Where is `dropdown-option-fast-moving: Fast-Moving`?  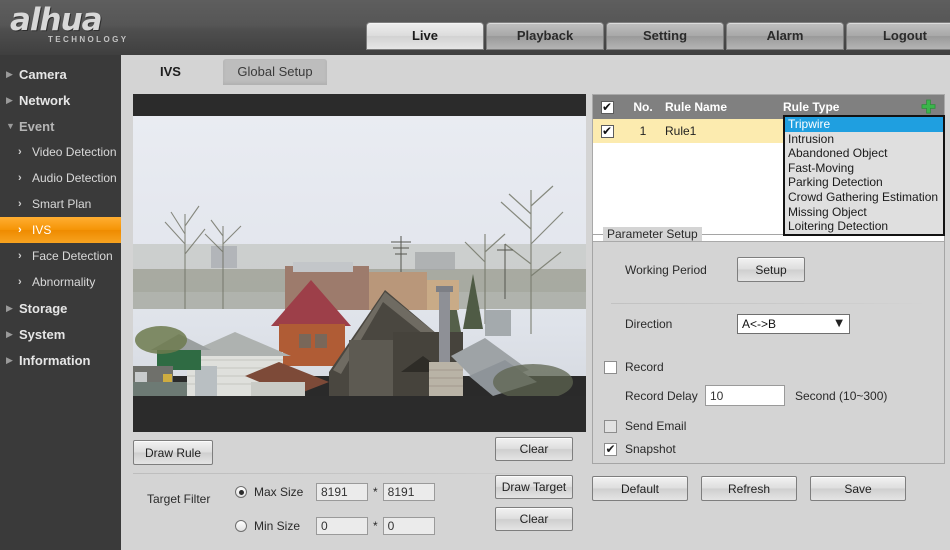
dropdown-option-fast-moving: Fast-Moving is located at coordinates (864, 168).